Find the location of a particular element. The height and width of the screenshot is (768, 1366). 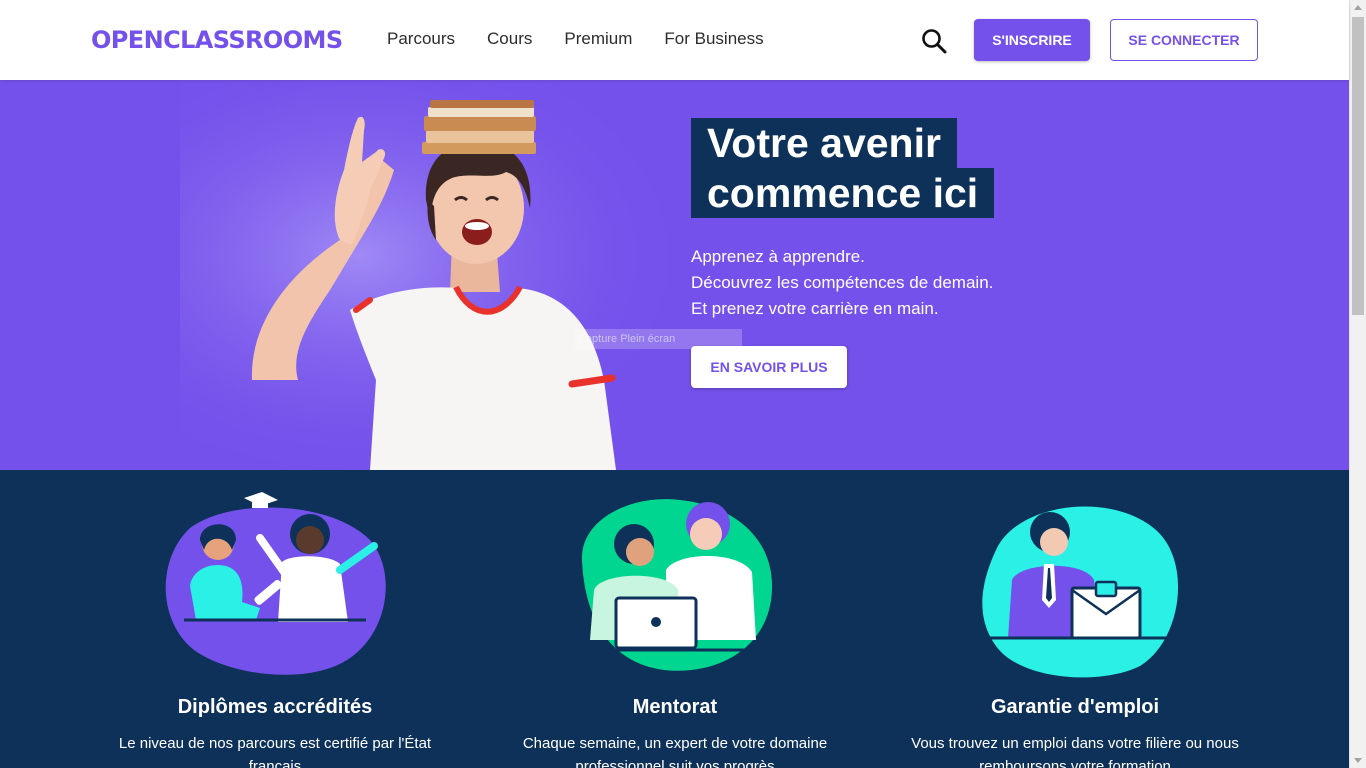

search-icon is located at coordinates (934, 41).